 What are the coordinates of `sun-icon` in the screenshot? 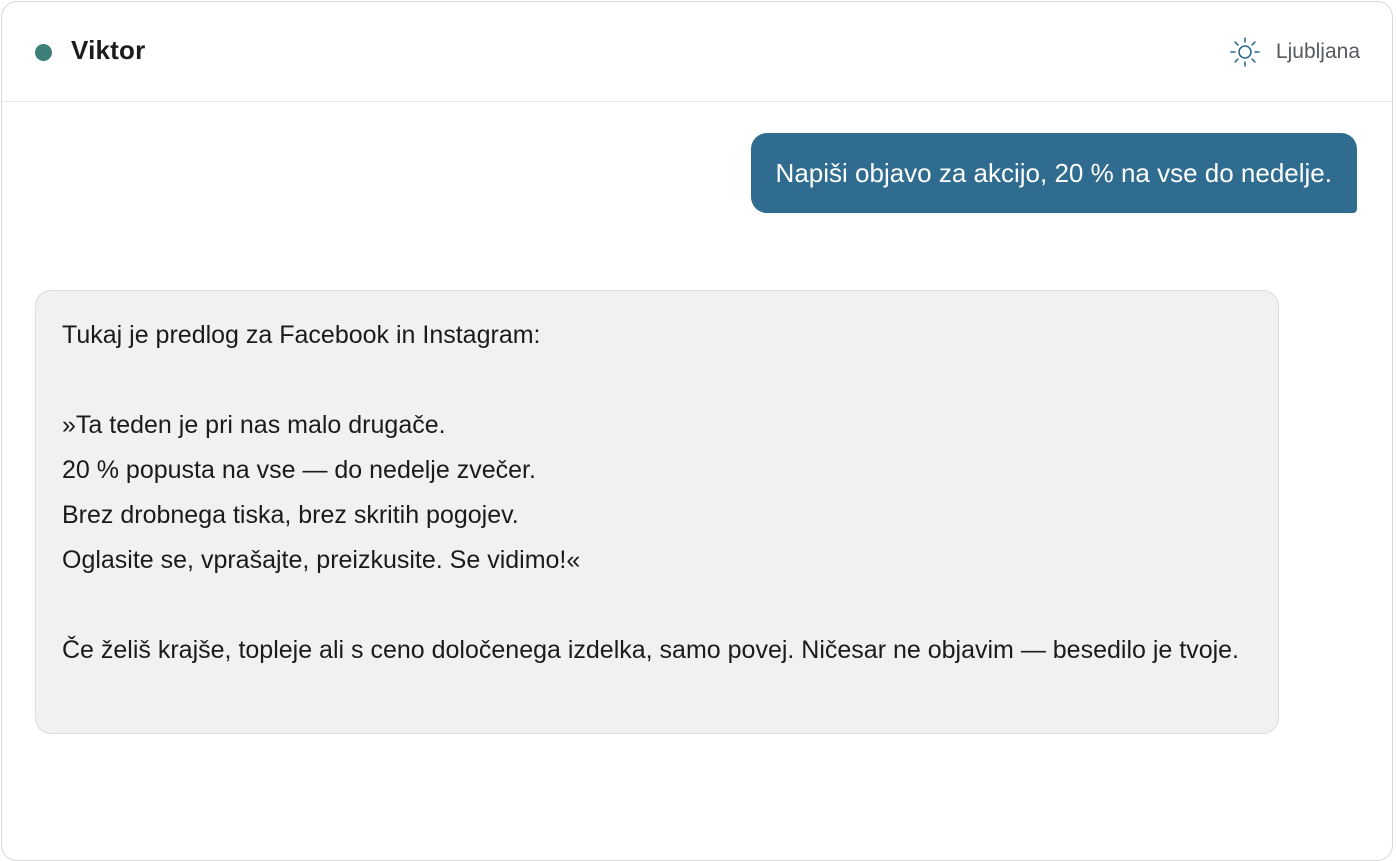 It's located at (1245, 52).